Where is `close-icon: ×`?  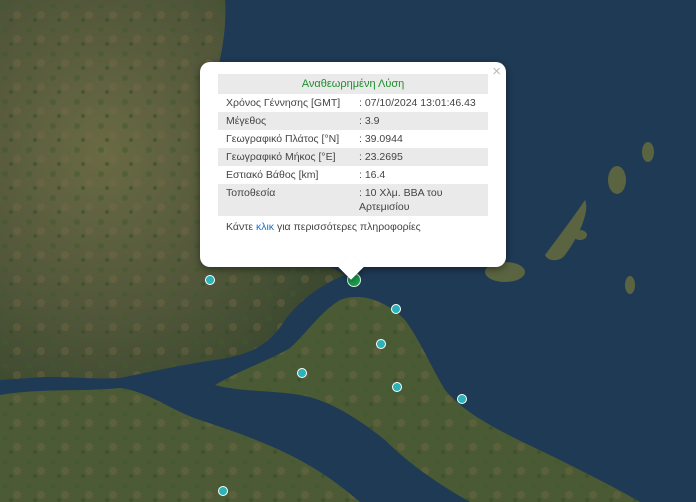
close-icon: × is located at coordinates (496, 71).